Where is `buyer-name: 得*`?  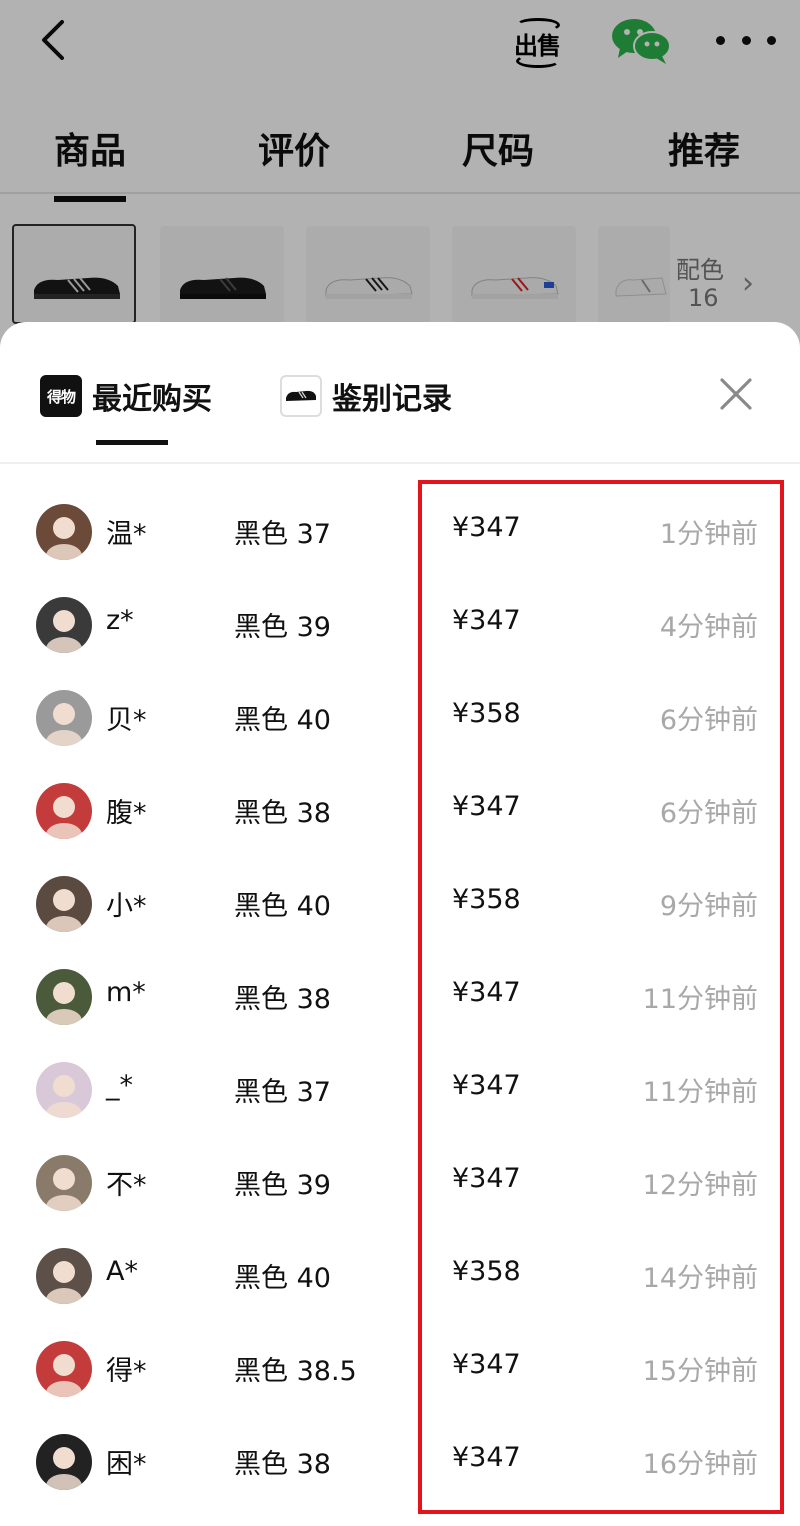 buyer-name: 得* is located at coordinates (126, 1371).